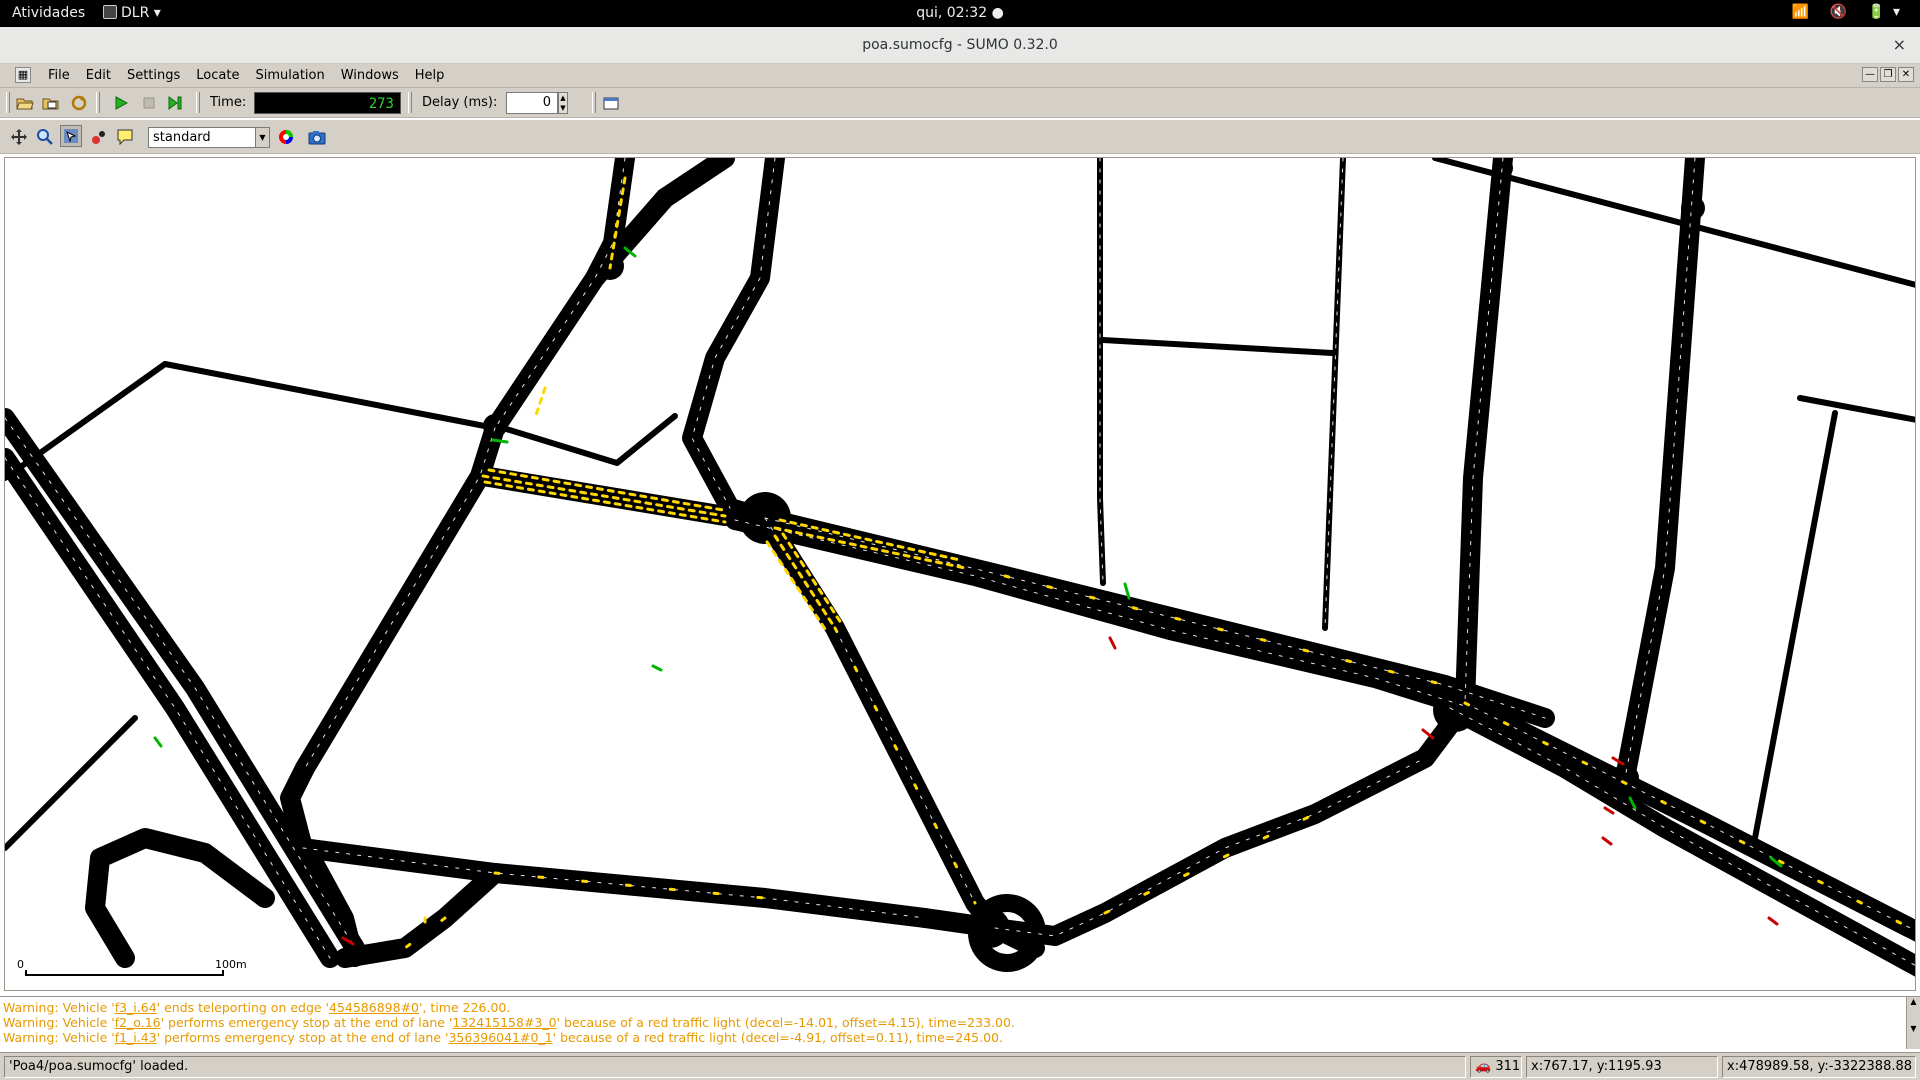  Describe the element at coordinates (286, 137) in the screenshot. I see `edit-coloring-icon` at that location.